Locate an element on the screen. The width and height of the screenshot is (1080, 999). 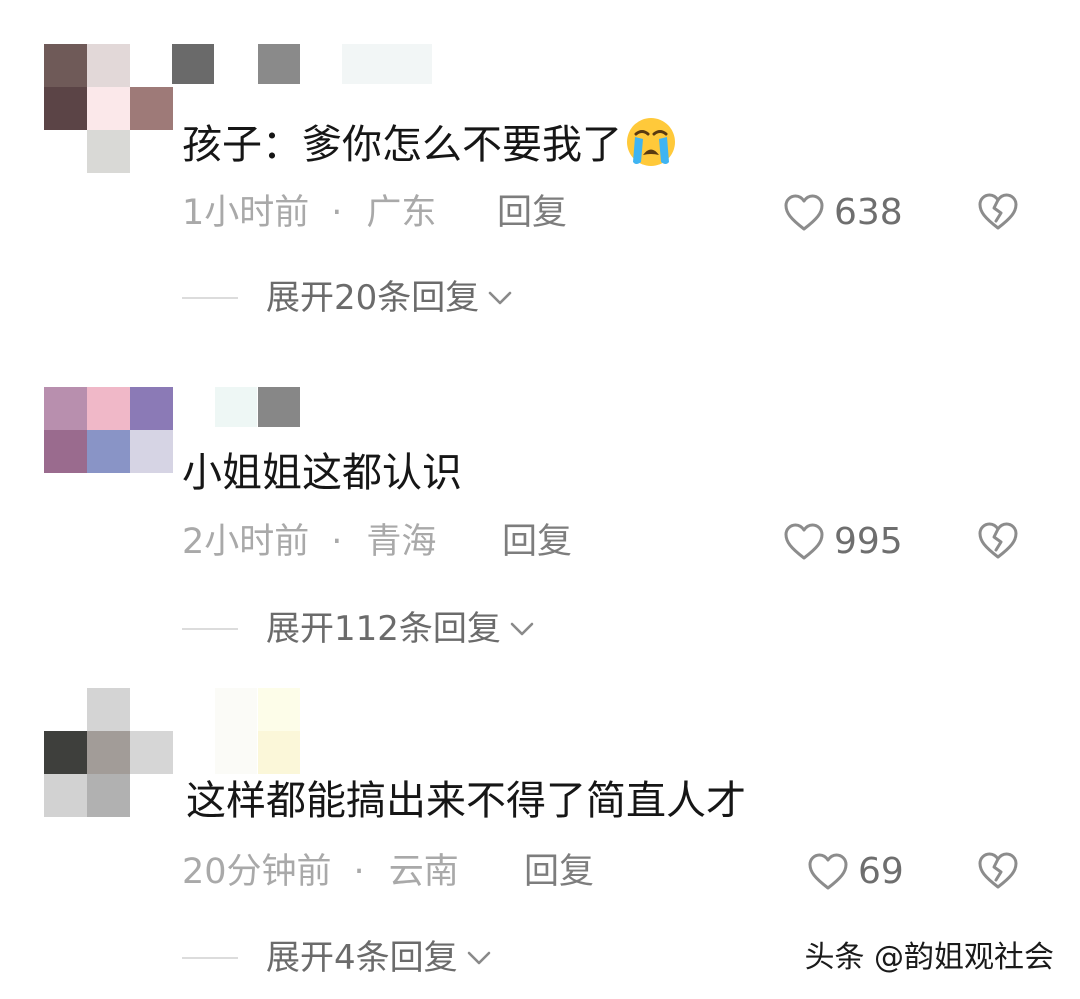
like-count: 69 is located at coordinates (881, 871).